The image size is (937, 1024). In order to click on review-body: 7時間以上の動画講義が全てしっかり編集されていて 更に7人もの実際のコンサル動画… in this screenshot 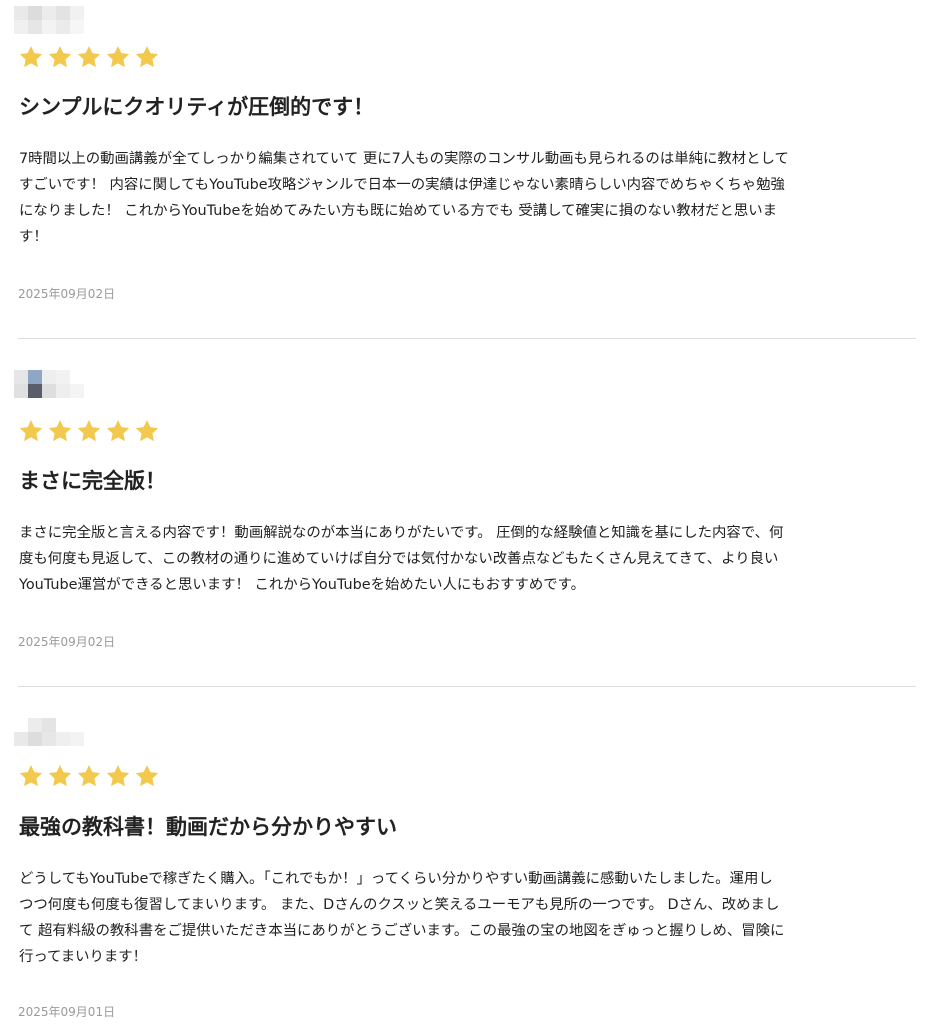, I will do `click(404, 198)`.